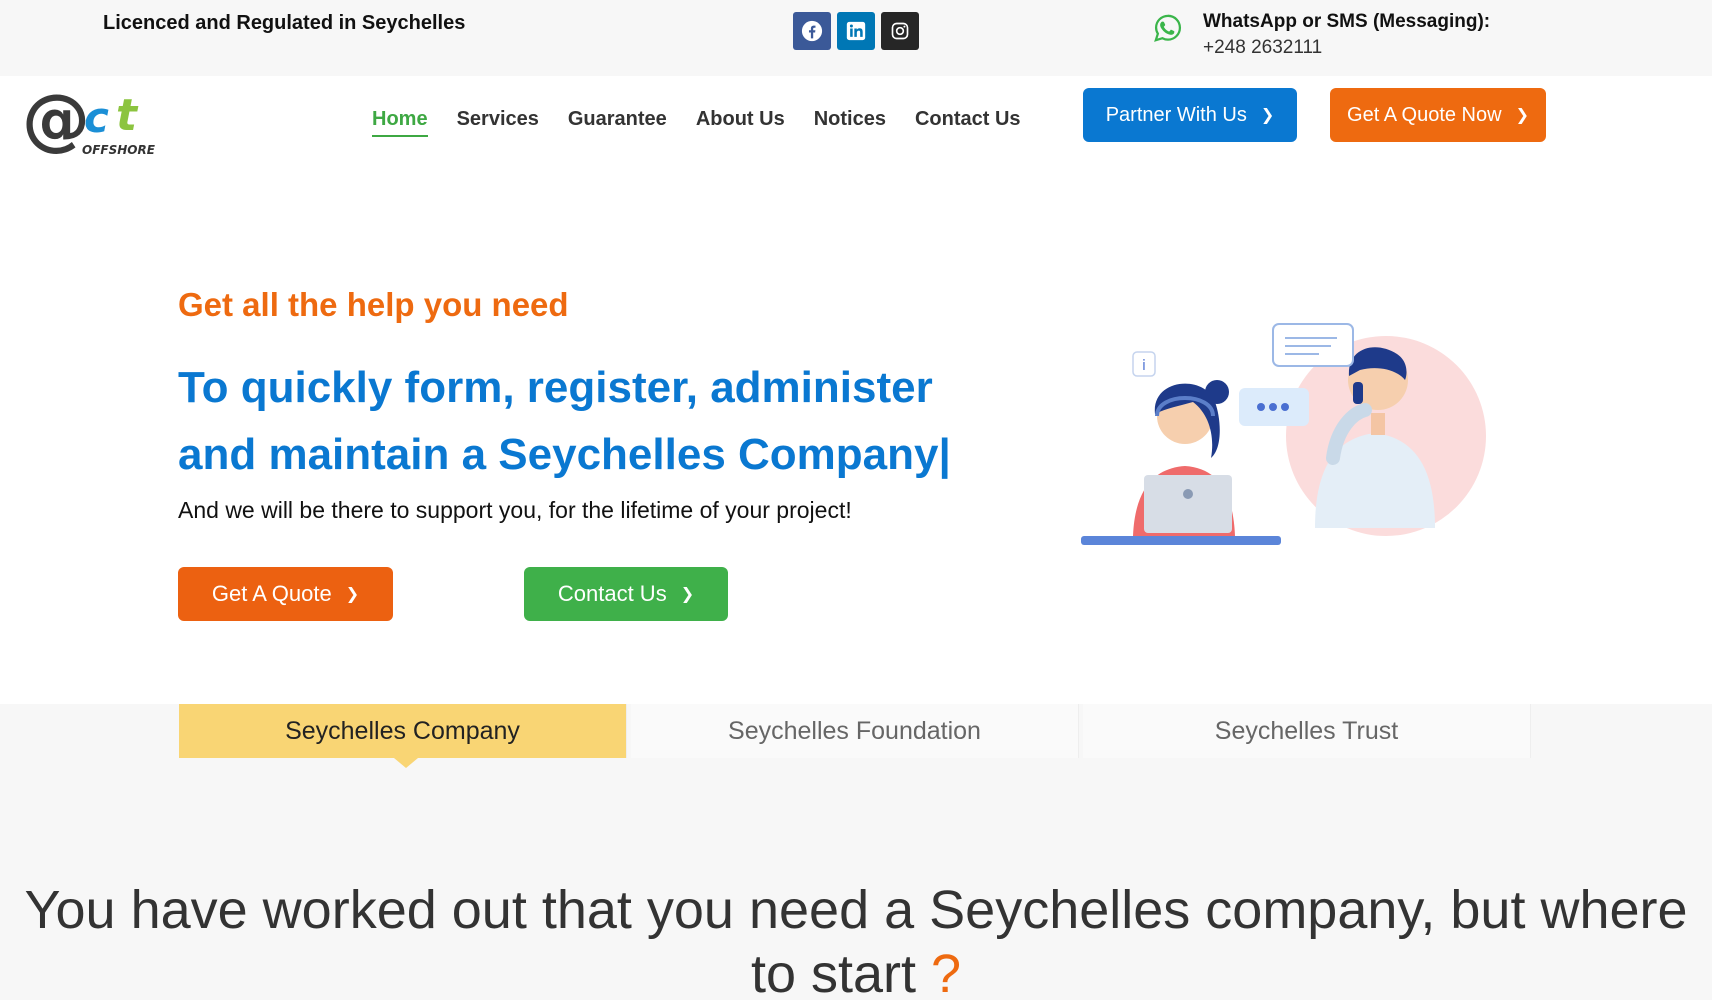 The image size is (1712, 1000). Describe the element at coordinates (1176, 114) in the screenshot. I see `partner-button-label: Partner With Us` at that location.